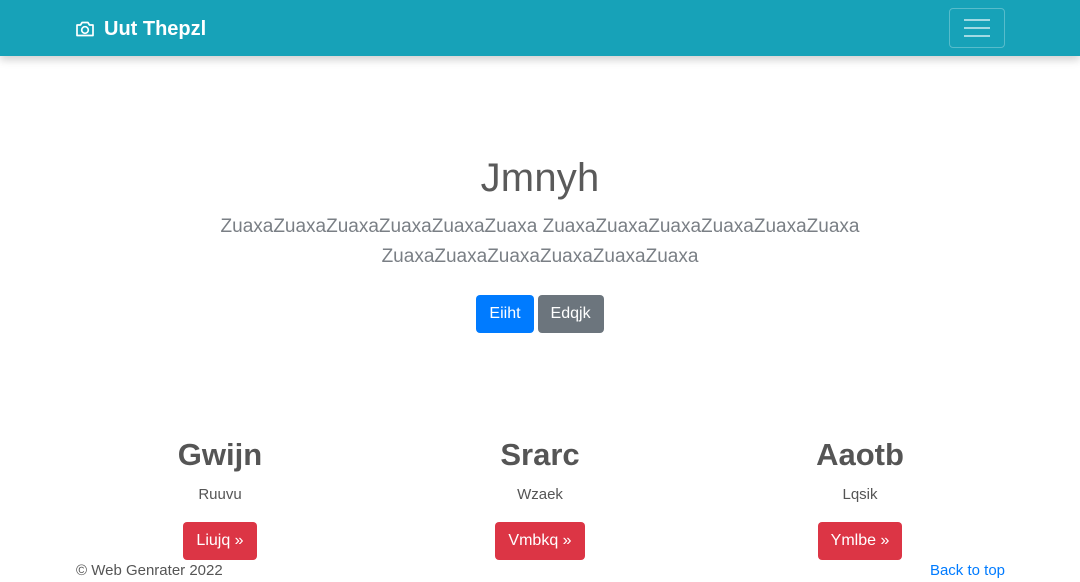 The height and width of the screenshot is (582, 1080). What do you see at coordinates (540, 28) in the screenshot?
I see `navbar: Uut Thepzl` at bounding box center [540, 28].